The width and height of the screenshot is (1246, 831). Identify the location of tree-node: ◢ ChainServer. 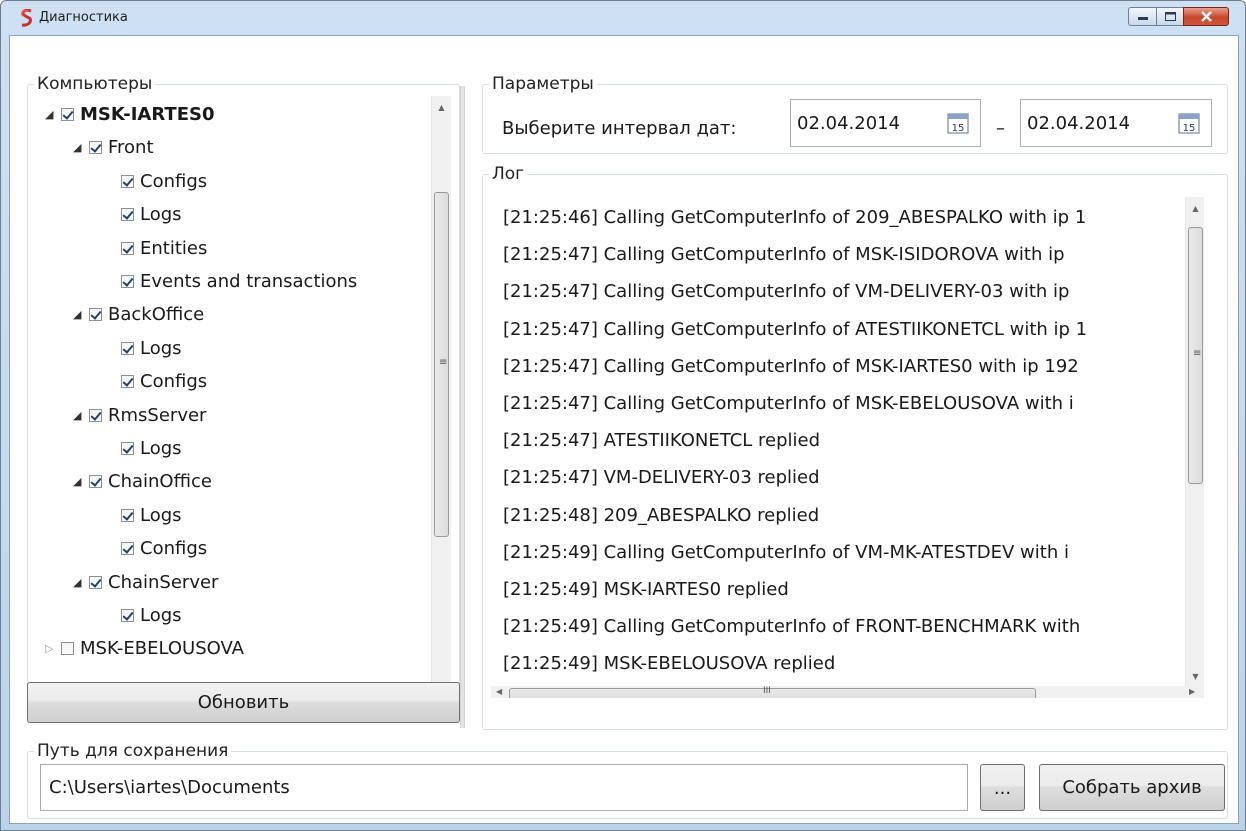
(145, 583).